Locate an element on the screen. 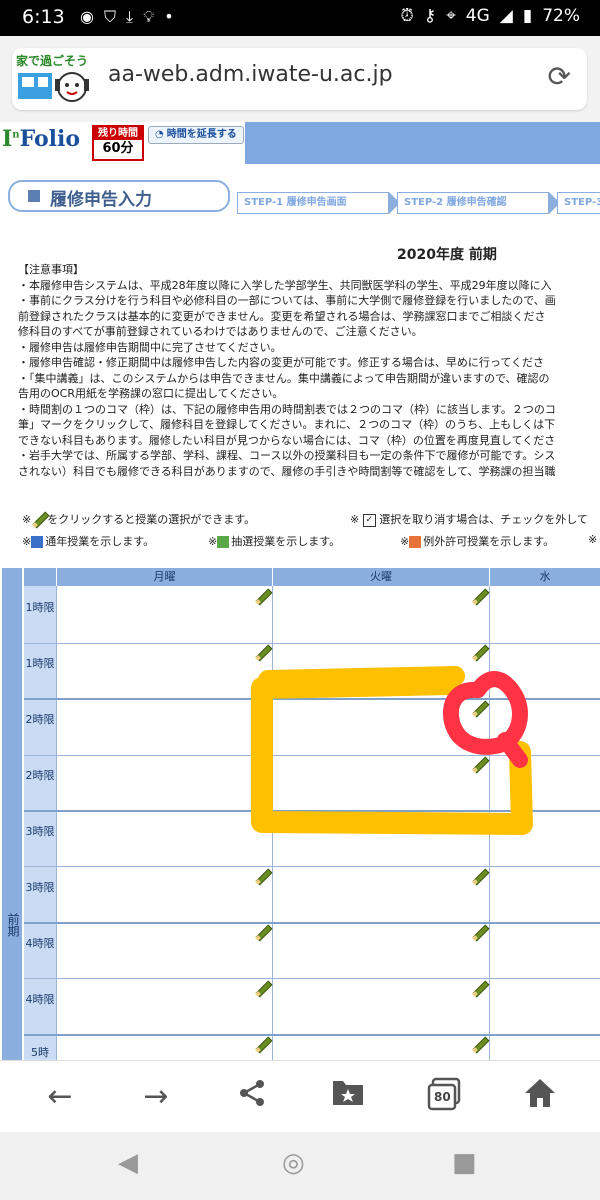 The width and height of the screenshot is (600, 1200). tabs-icon: 80 is located at coordinates (444, 1097).